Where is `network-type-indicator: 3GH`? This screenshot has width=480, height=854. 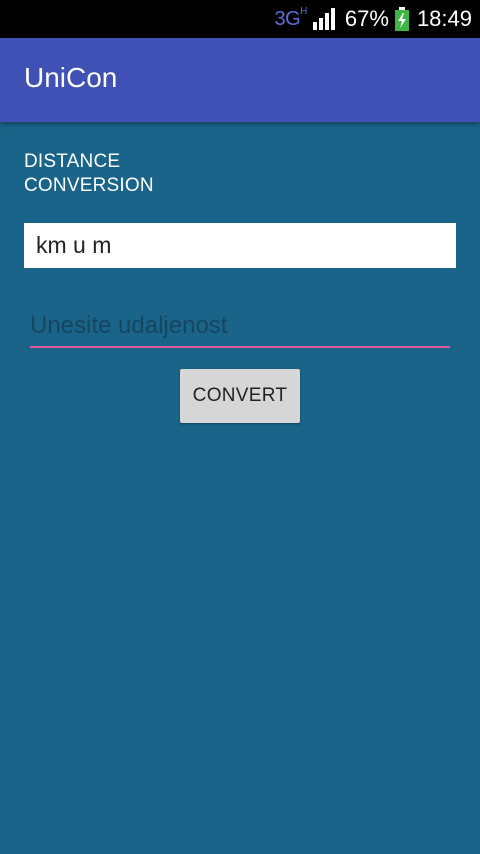
network-type-indicator: 3GH is located at coordinates (290, 18).